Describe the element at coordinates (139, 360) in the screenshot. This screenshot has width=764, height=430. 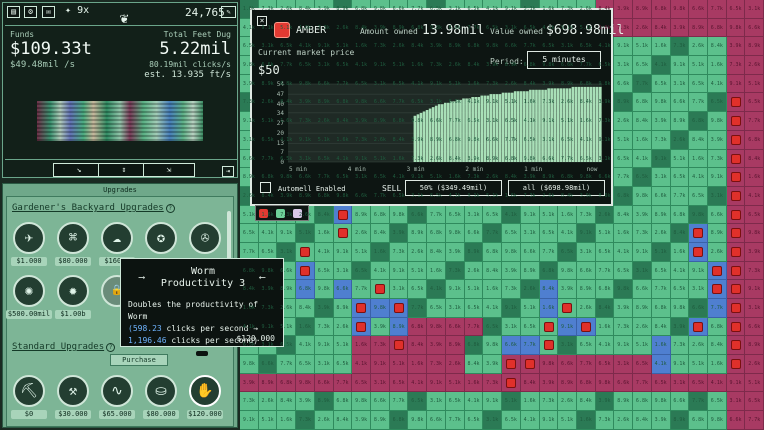
I see `purchase-all-button: Purchase` at that location.